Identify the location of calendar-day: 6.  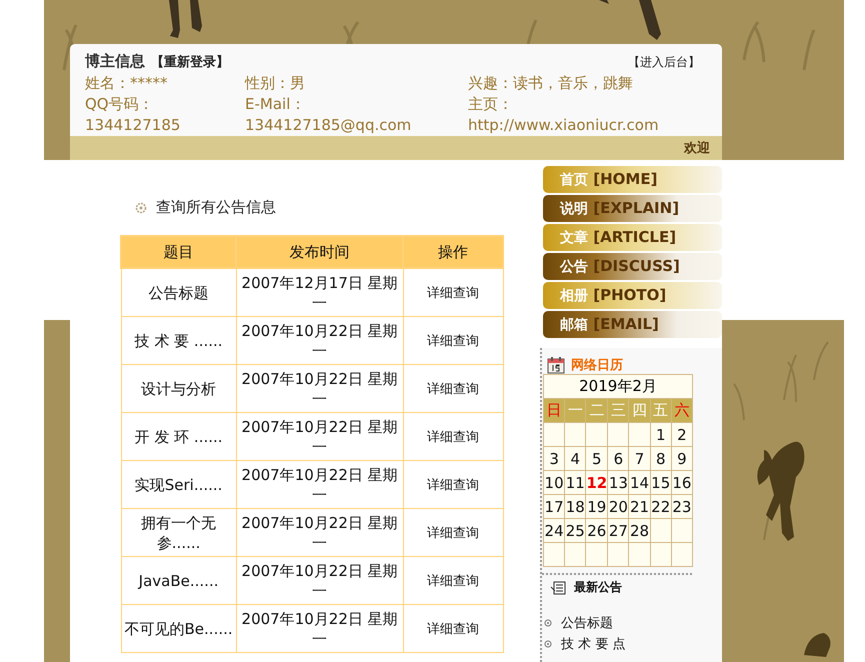
(618, 458).